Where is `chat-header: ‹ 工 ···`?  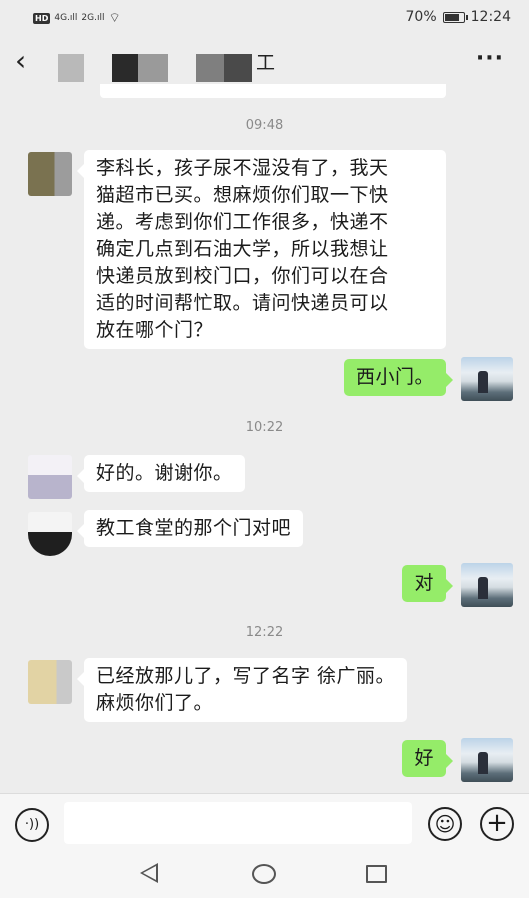
chat-header: ‹ 工 ··· is located at coordinates (264, 62).